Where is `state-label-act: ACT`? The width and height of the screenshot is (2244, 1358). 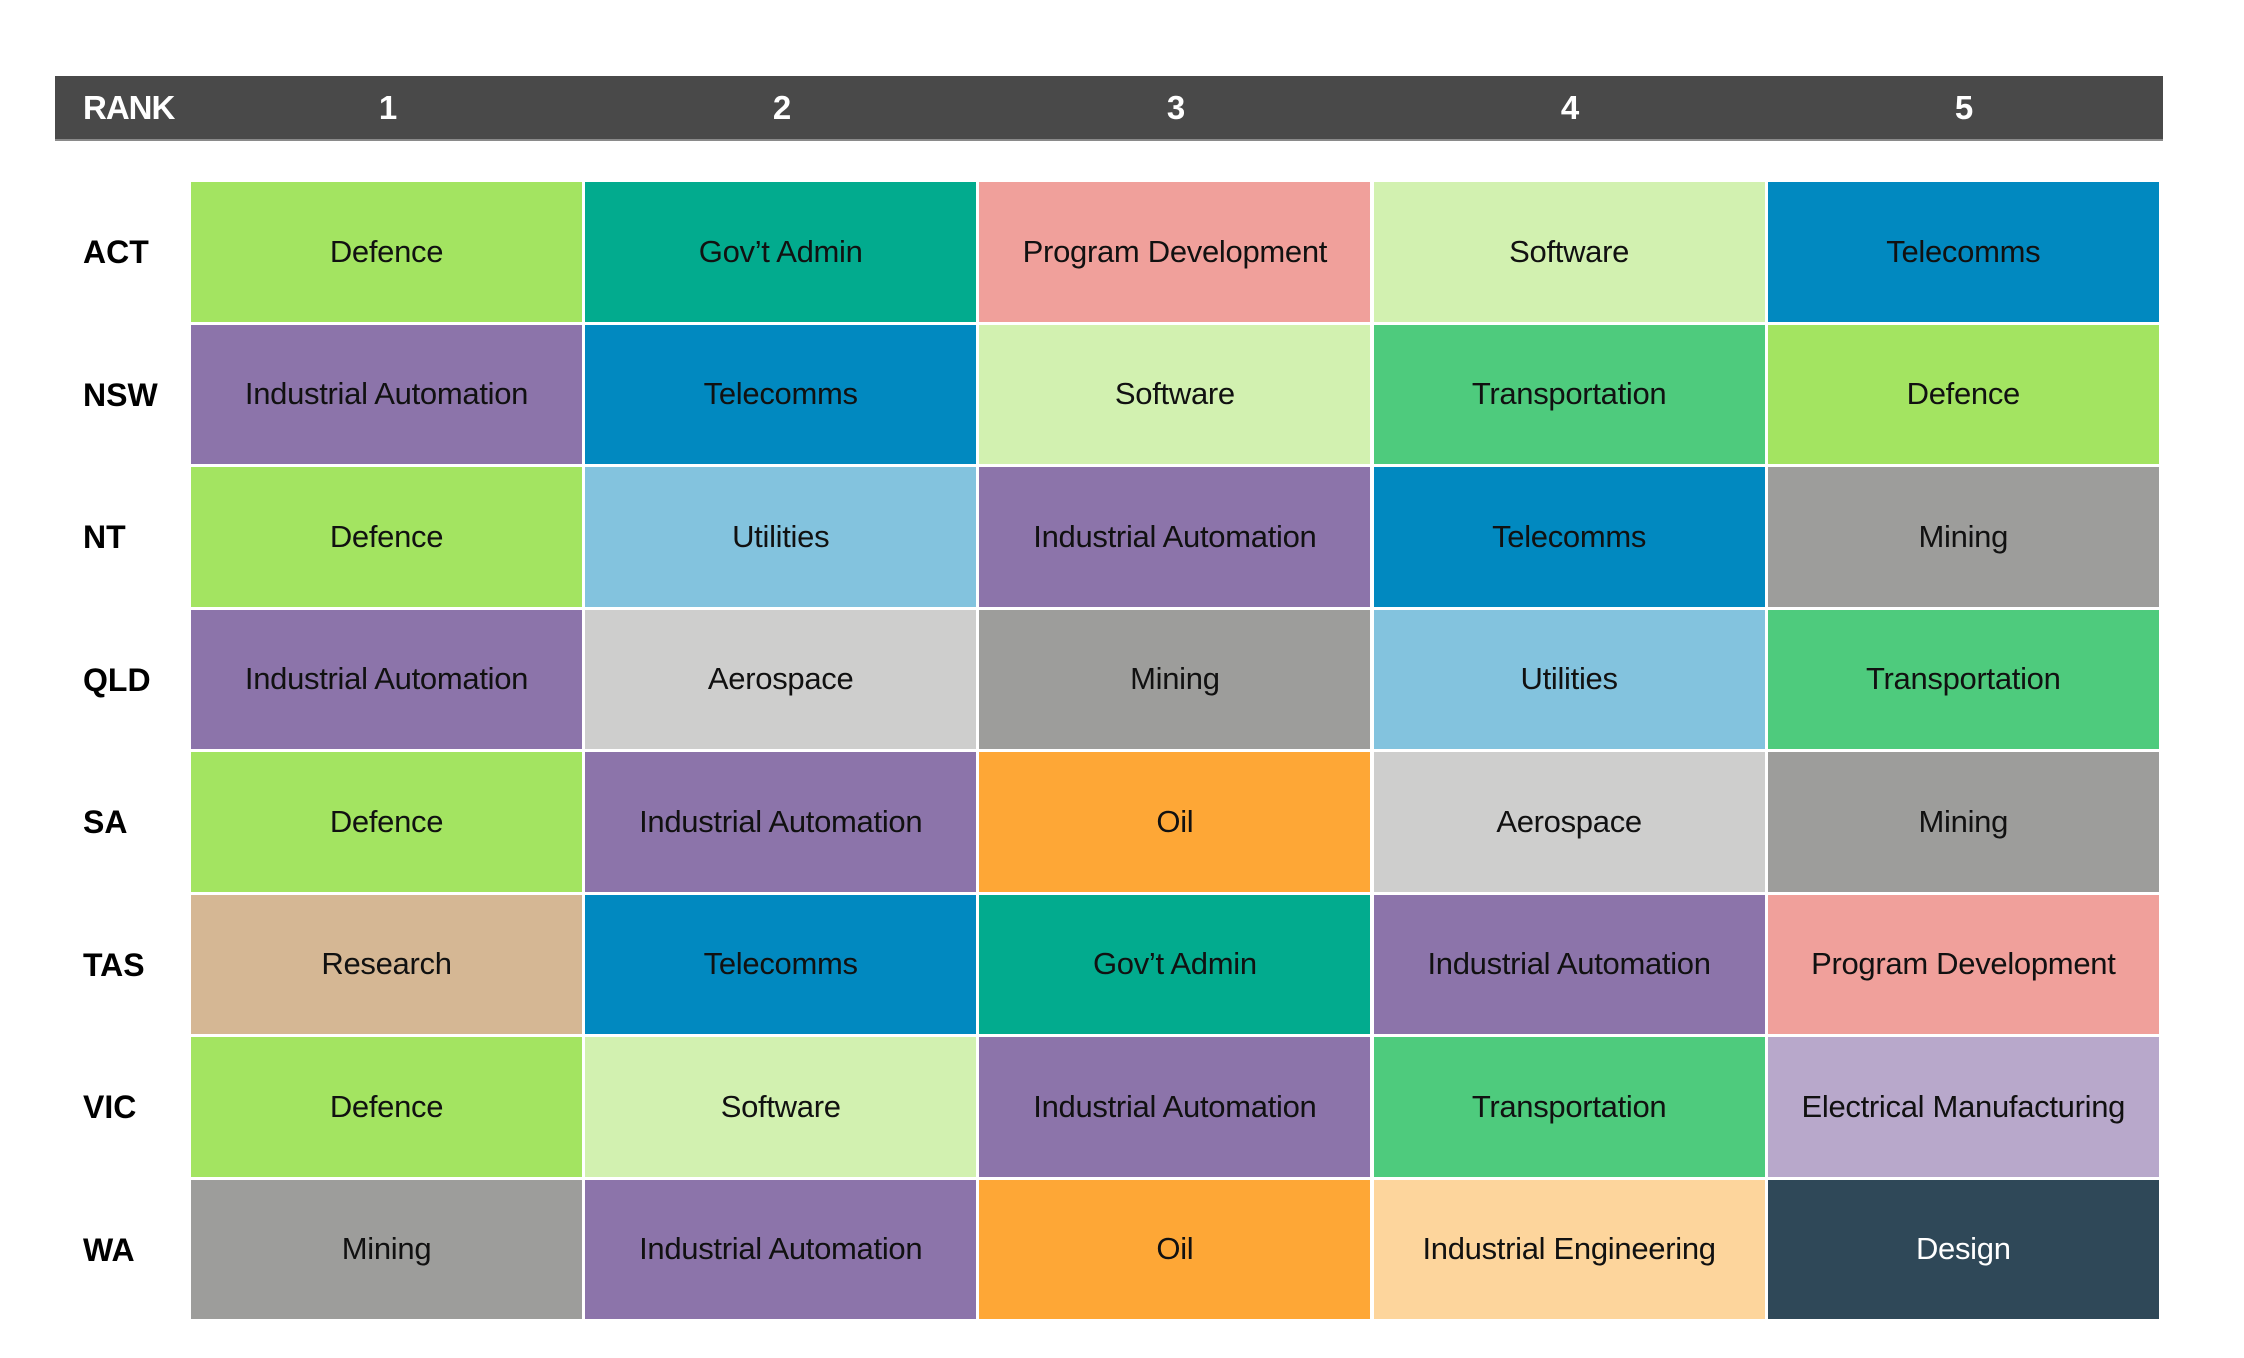 state-label-act: ACT is located at coordinates (116, 252).